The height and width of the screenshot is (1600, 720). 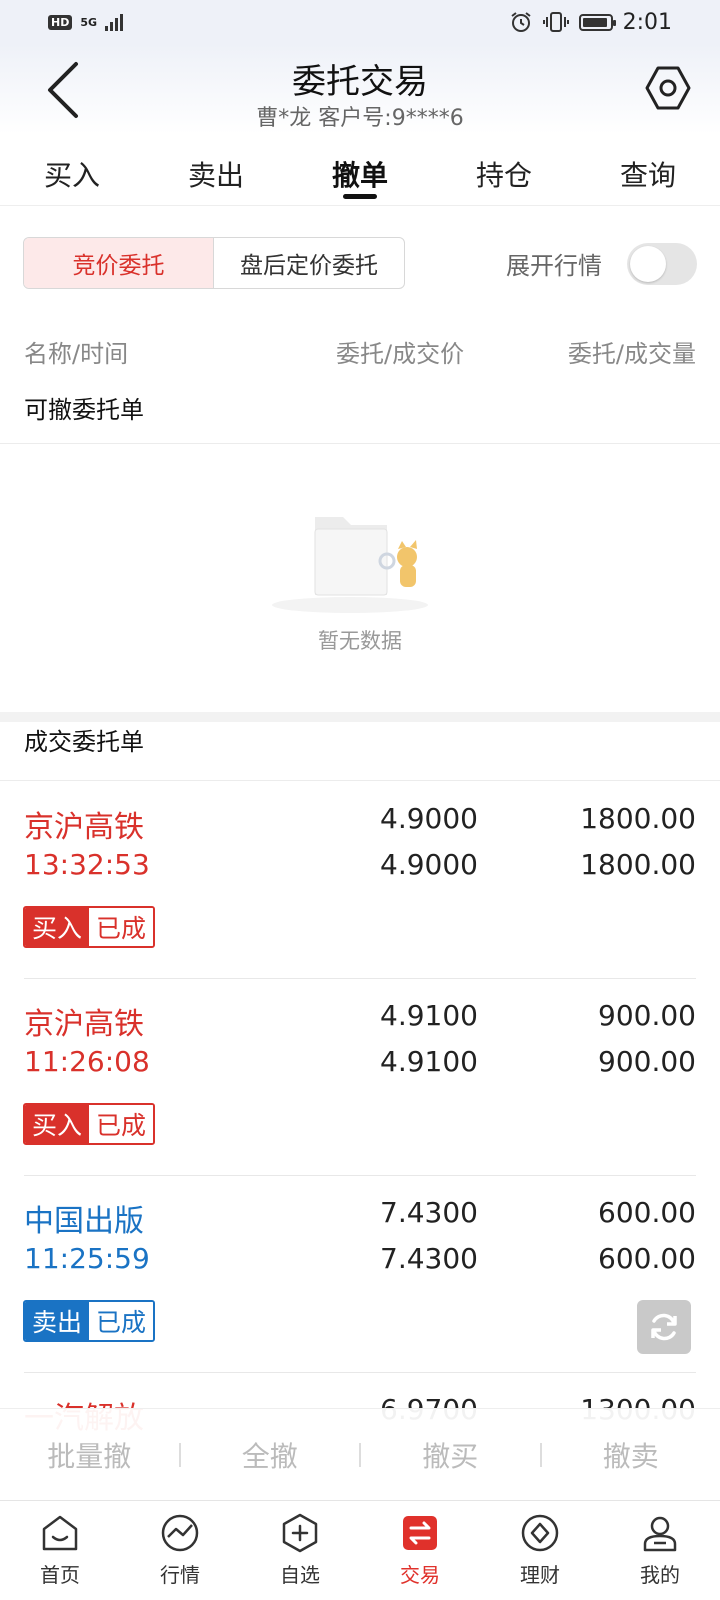 I want to click on column-price: 委托/成交价, so click(x=400, y=354).